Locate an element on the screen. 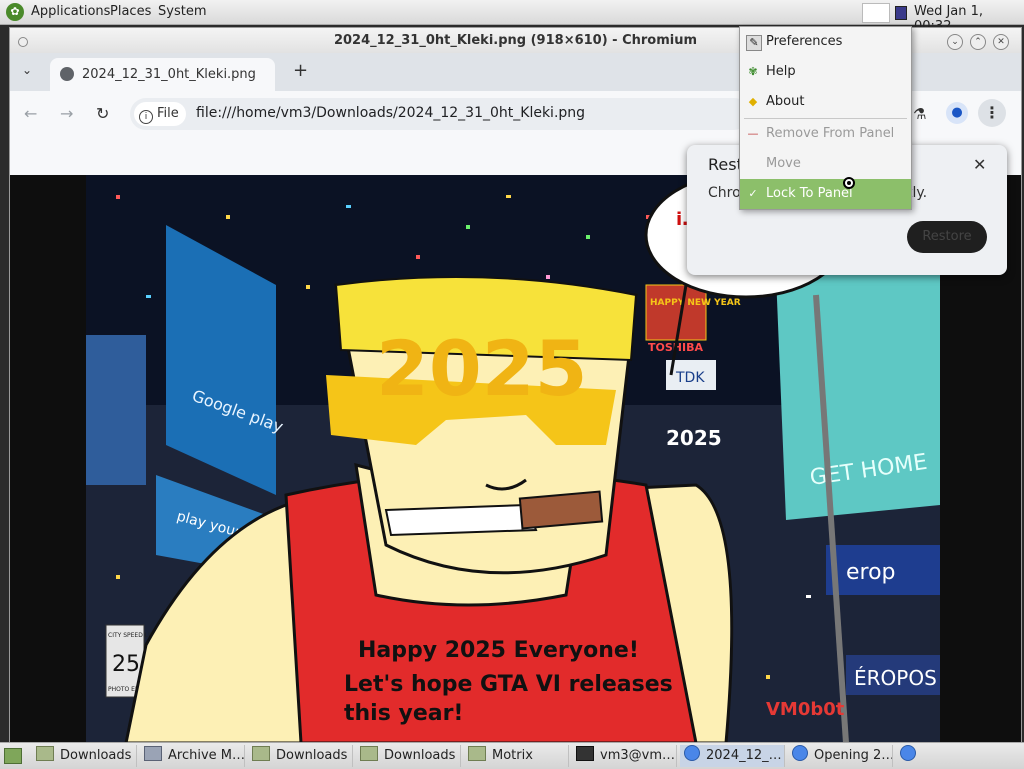 The height and width of the screenshot is (769, 1024). happy-new-year-sign is located at coordinates (676, 312).